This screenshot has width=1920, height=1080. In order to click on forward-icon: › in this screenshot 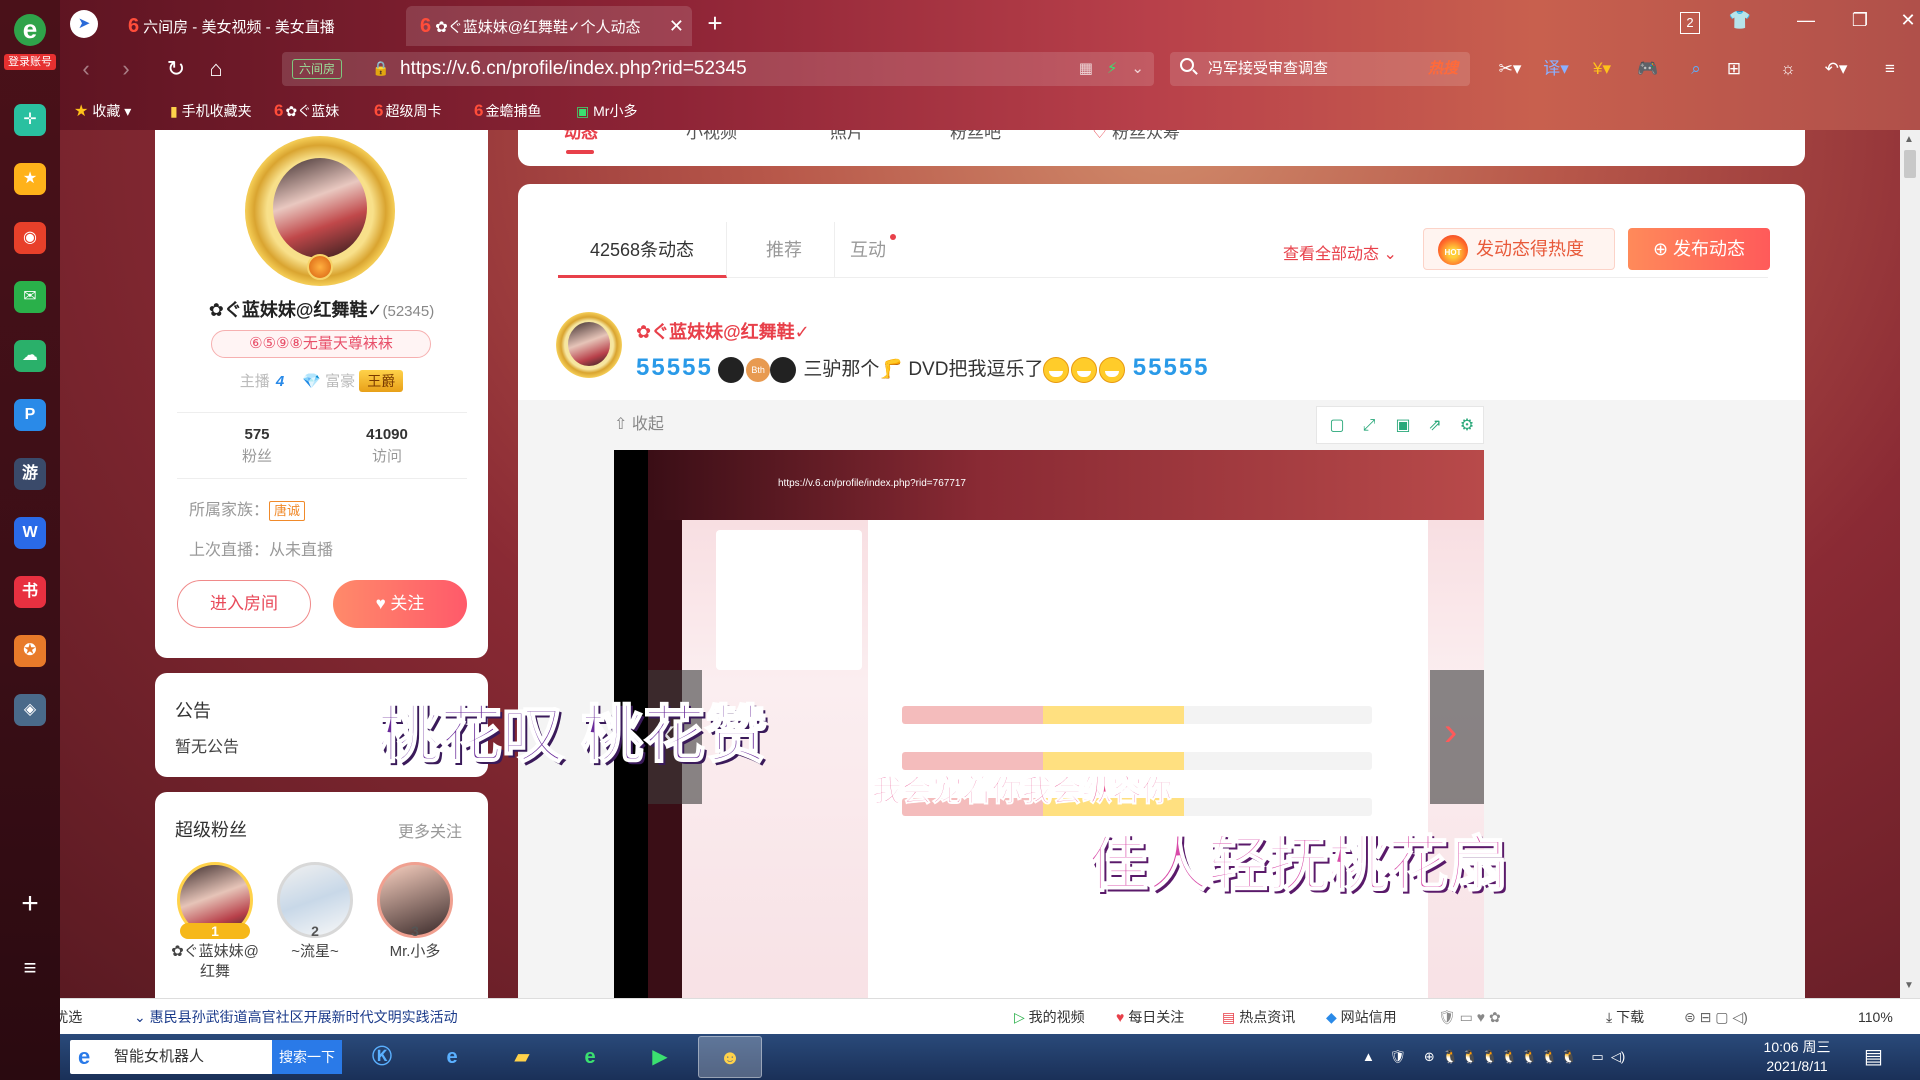, I will do `click(126, 69)`.